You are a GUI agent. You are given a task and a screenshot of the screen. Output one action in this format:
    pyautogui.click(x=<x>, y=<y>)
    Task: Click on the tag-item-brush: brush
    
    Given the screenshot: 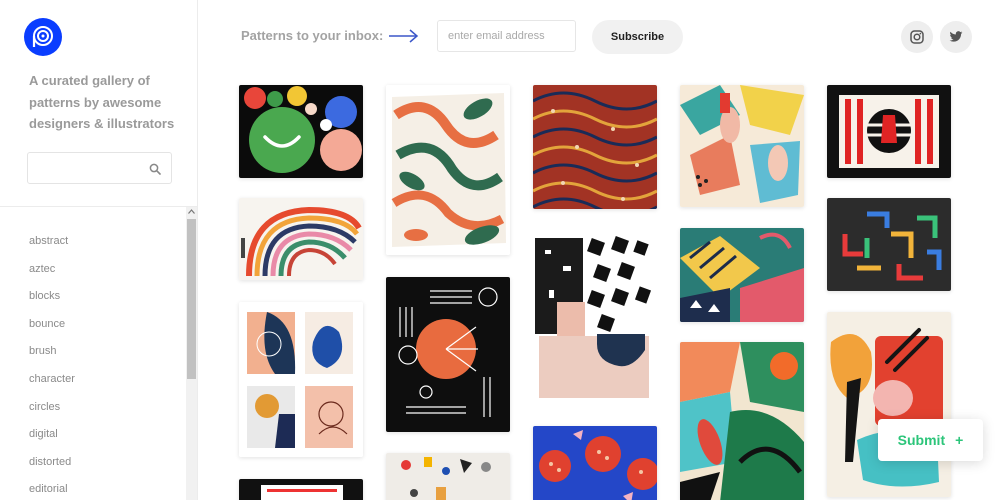 What is the action you would take?
    pyautogui.click(x=52, y=352)
    